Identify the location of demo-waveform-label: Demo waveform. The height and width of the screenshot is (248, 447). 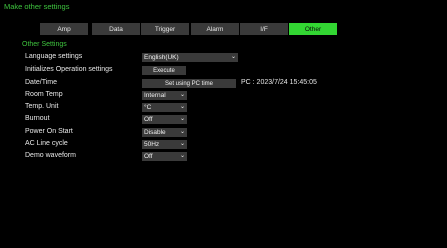
(50, 155).